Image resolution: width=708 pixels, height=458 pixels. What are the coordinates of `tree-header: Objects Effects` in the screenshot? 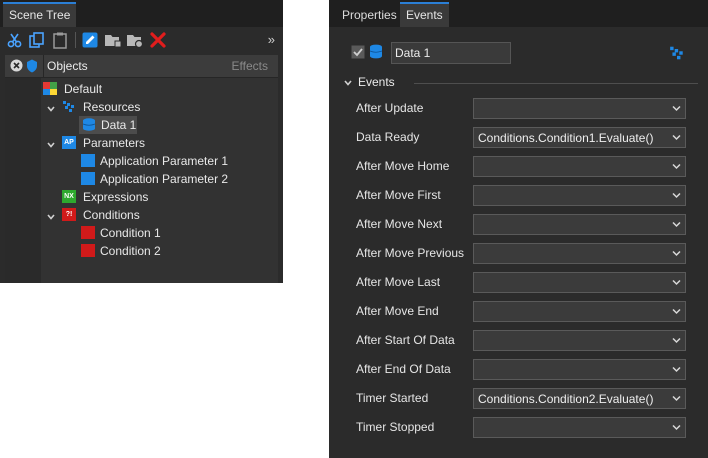 It's located at (141, 66).